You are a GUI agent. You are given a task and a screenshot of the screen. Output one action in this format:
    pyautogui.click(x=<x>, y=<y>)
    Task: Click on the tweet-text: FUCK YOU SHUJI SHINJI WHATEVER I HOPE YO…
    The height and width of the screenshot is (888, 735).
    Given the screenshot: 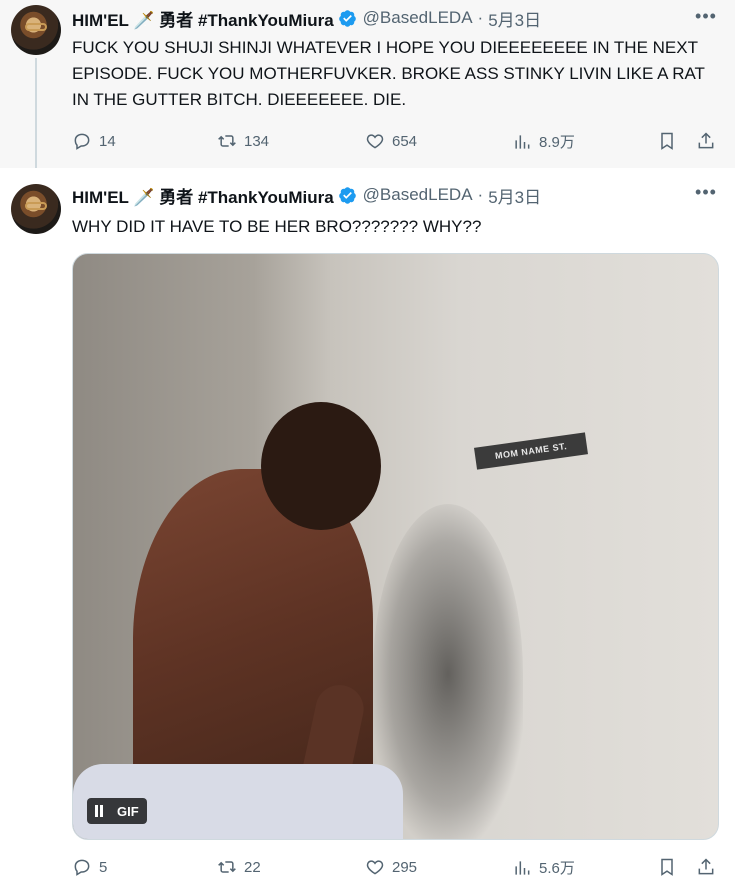 What is the action you would take?
    pyautogui.click(x=388, y=73)
    